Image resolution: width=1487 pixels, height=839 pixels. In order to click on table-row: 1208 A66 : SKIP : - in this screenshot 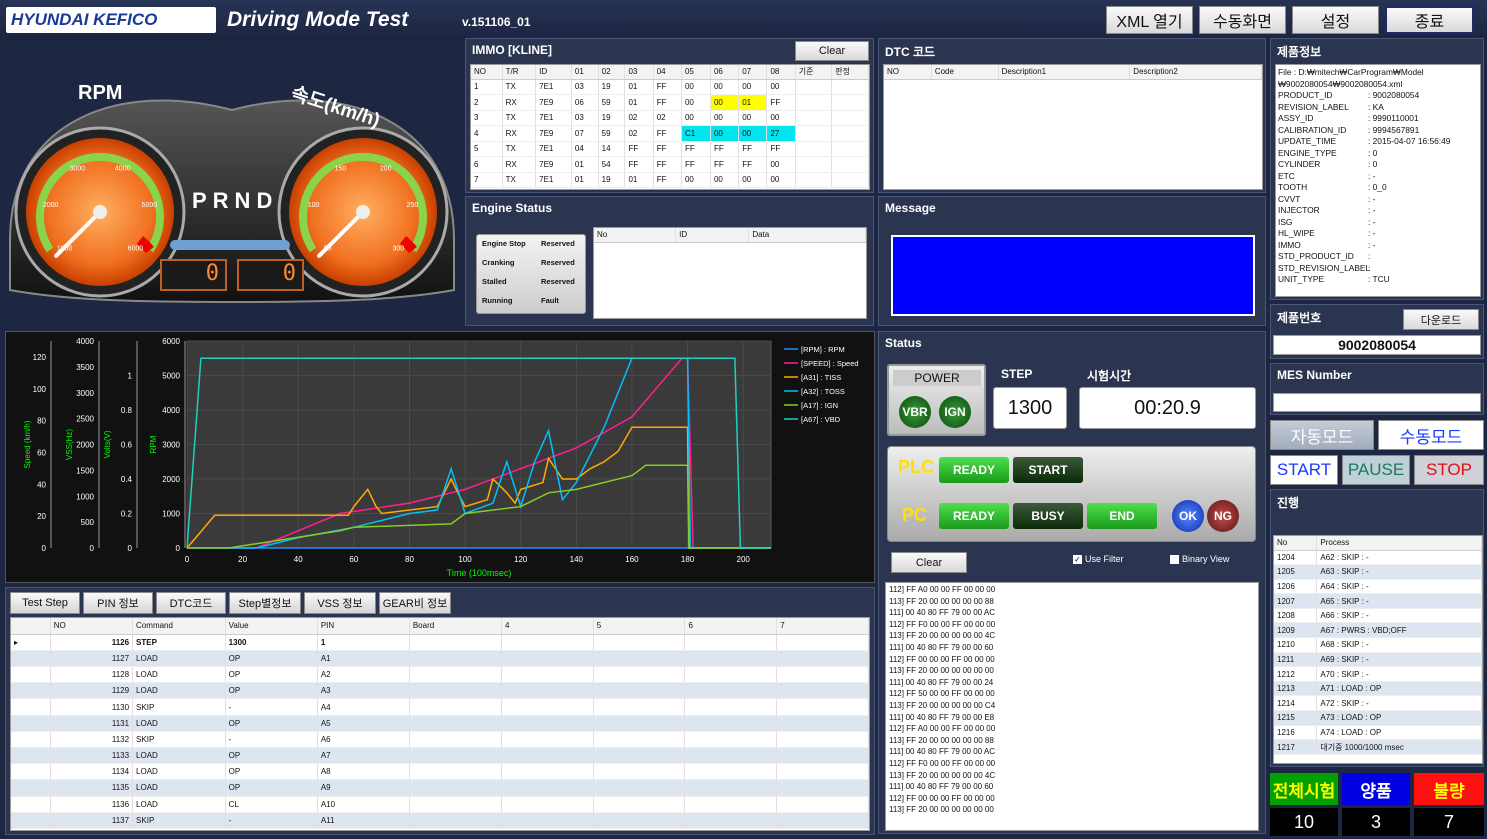, I will do `click(1378, 616)`.